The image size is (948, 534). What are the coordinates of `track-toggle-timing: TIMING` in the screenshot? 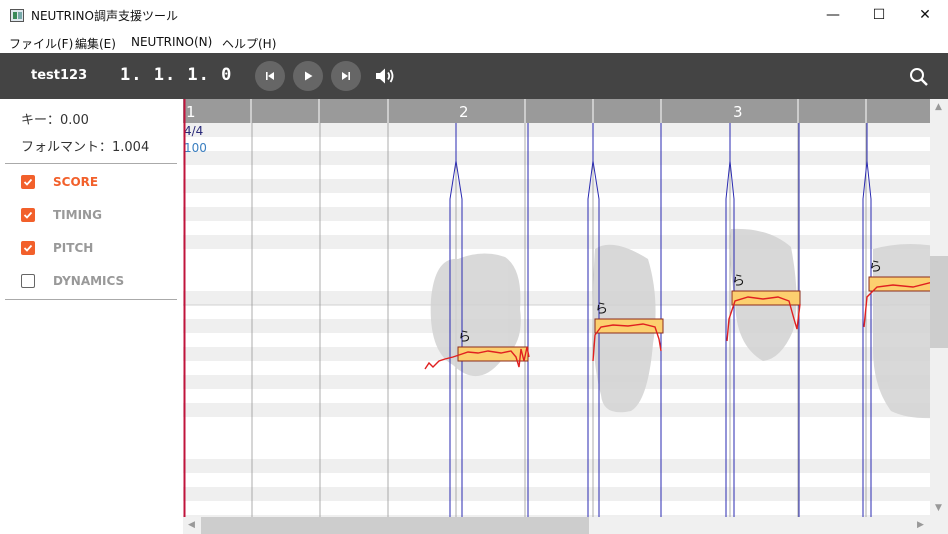 It's located at (61, 215).